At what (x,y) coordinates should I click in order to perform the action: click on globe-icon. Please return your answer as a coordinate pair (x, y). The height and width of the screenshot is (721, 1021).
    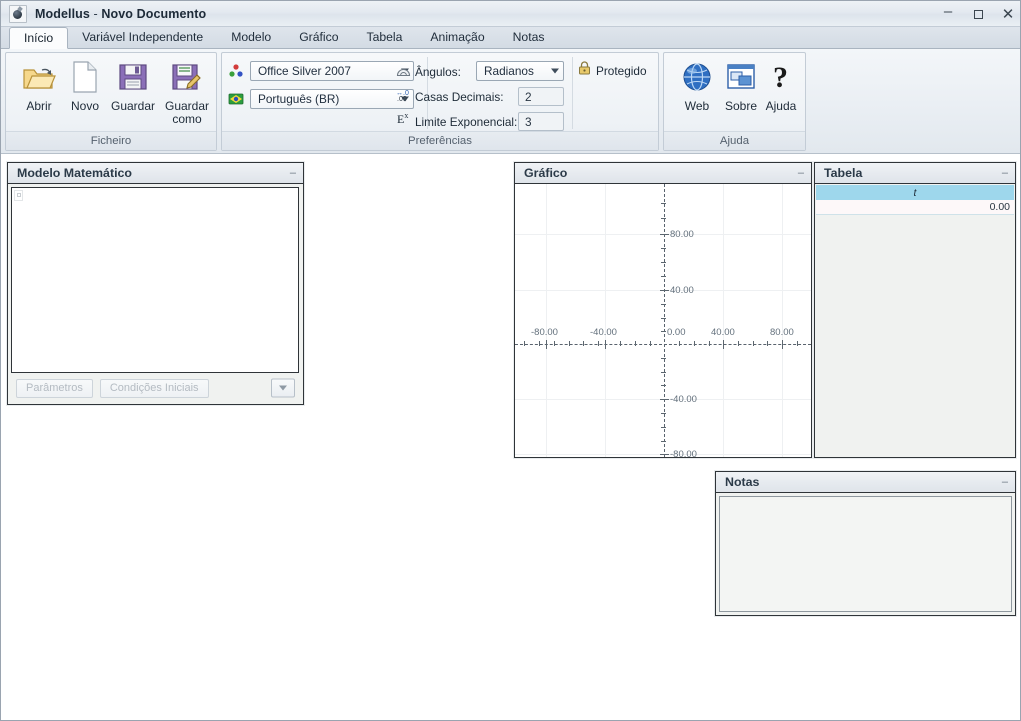
    Looking at the image, I should click on (697, 77).